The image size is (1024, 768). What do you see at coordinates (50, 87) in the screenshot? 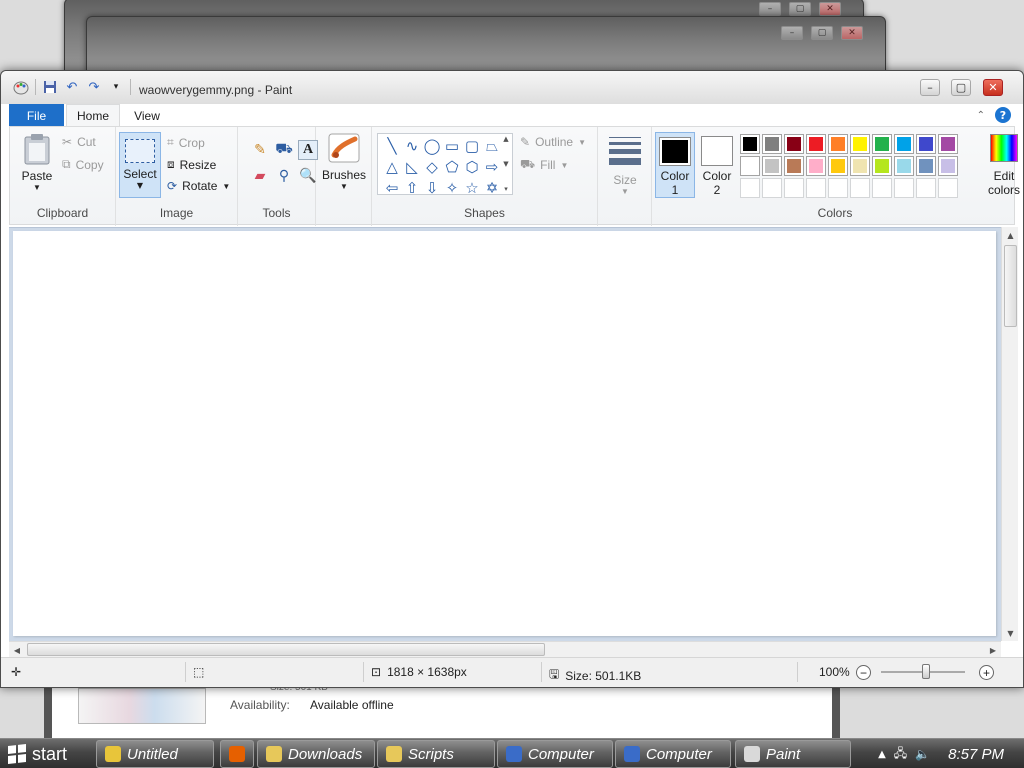
I see `save-icon` at bounding box center [50, 87].